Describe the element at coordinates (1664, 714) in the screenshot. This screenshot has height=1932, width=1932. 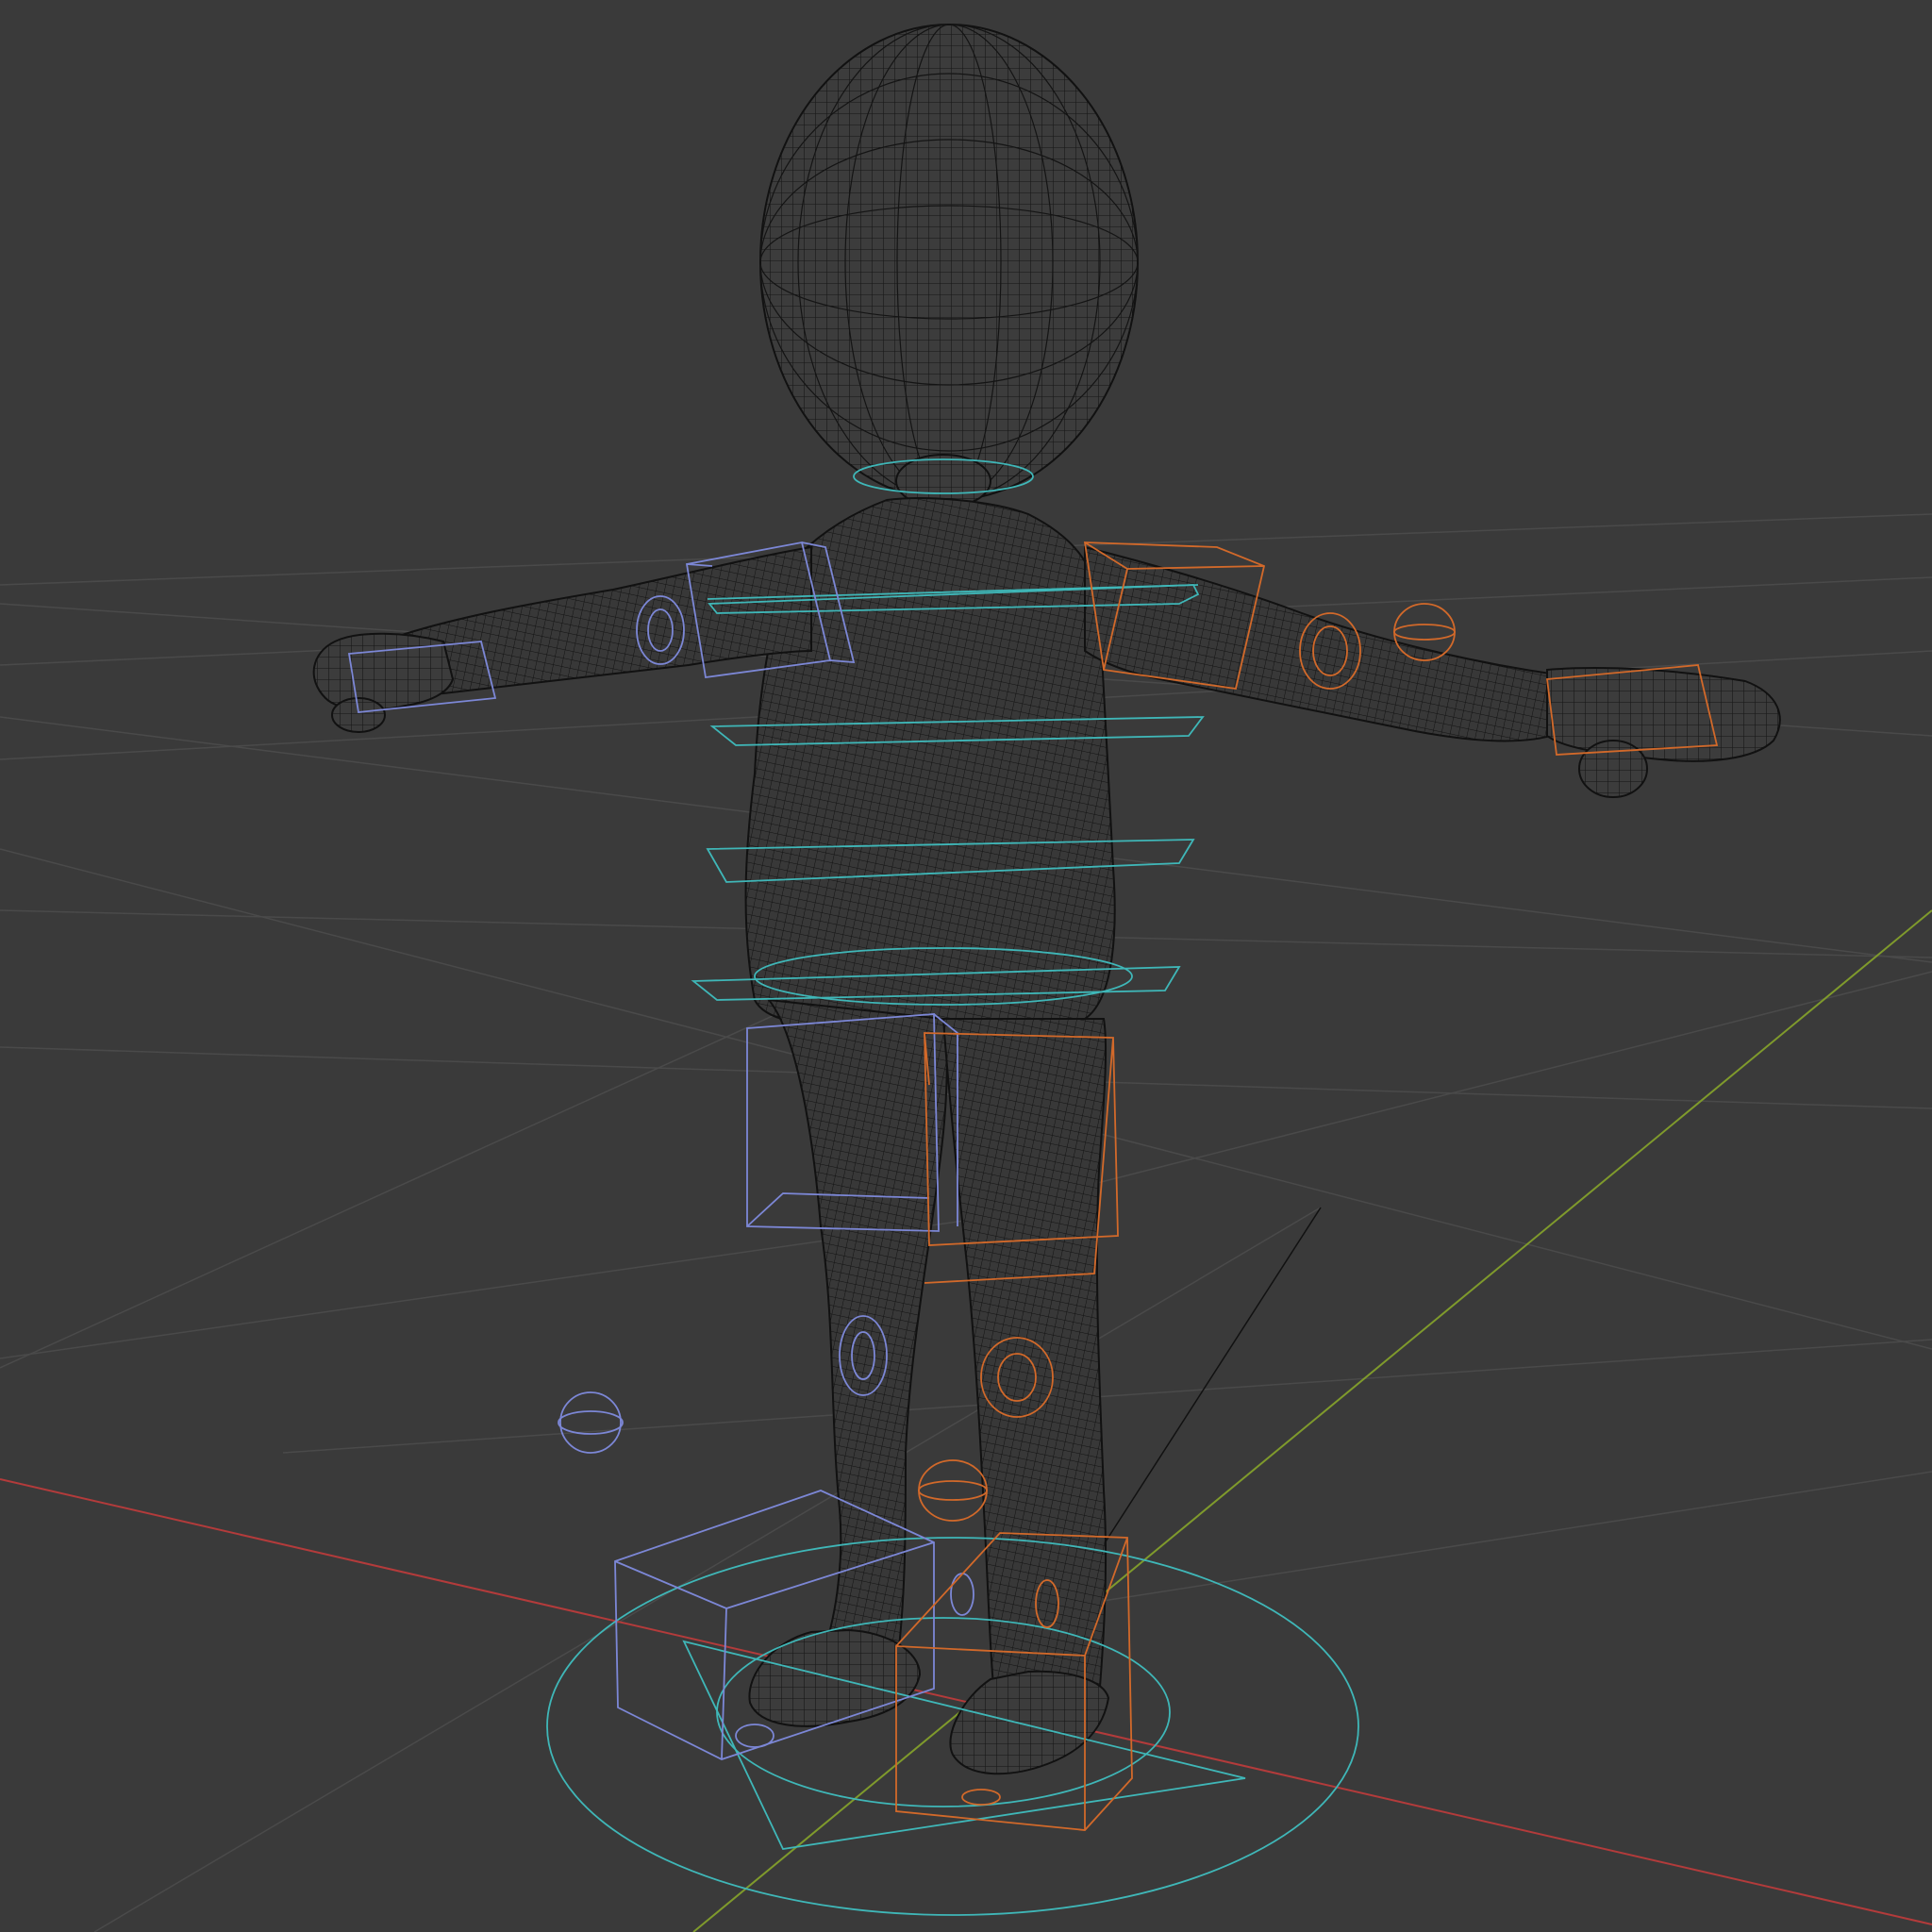
I see `right-hand-mesh` at that location.